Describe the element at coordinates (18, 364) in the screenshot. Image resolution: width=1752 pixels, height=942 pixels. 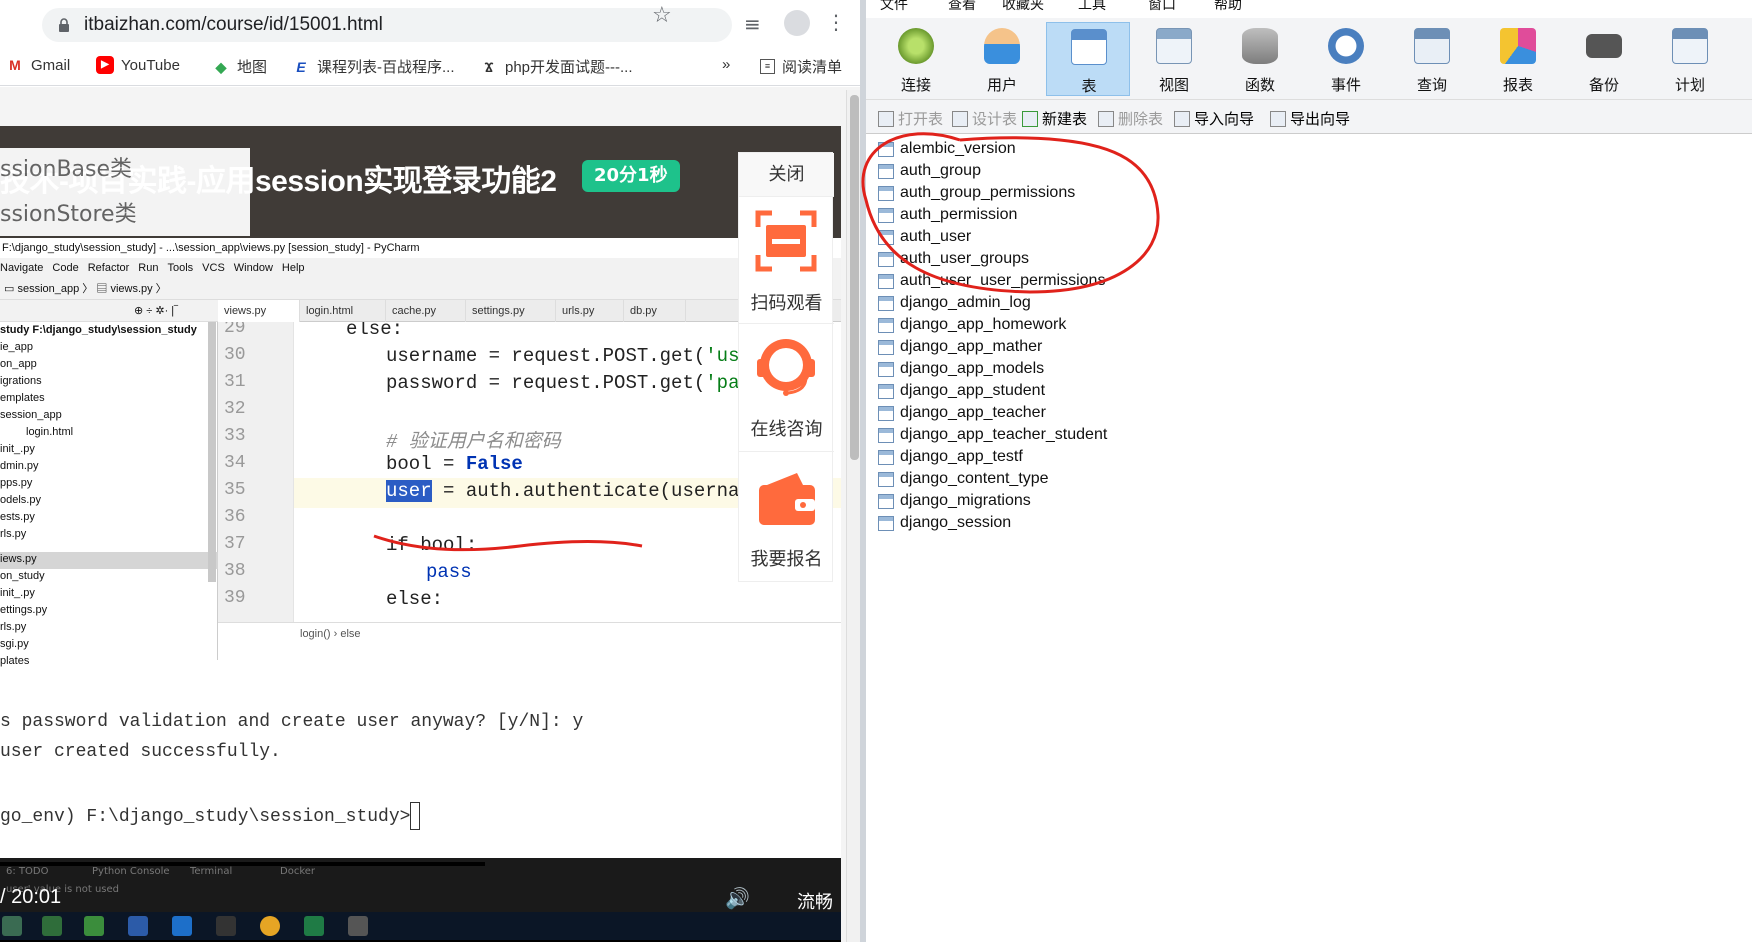
I see `tree-item: on_app` at that location.